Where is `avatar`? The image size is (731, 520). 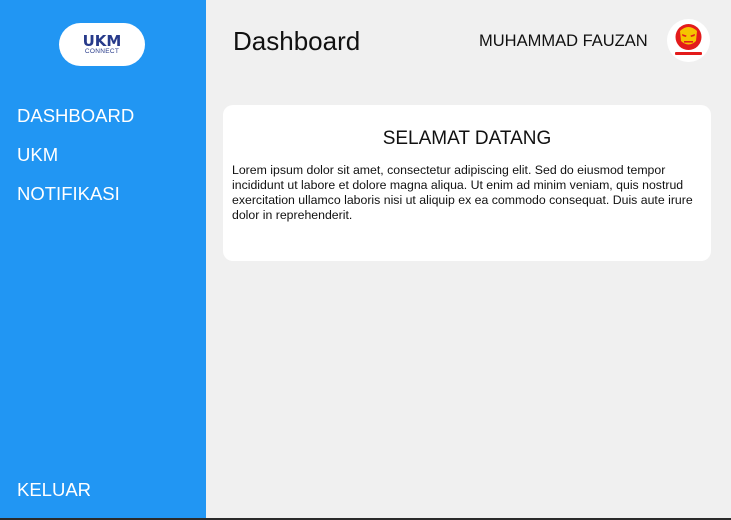 avatar is located at coordinates (688, 40).